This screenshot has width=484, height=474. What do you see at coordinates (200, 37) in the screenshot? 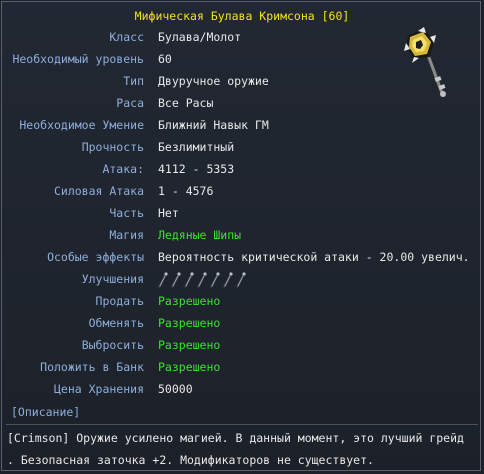
I see `stat-value: Булава/Молот` at bounding box center [200, 37].